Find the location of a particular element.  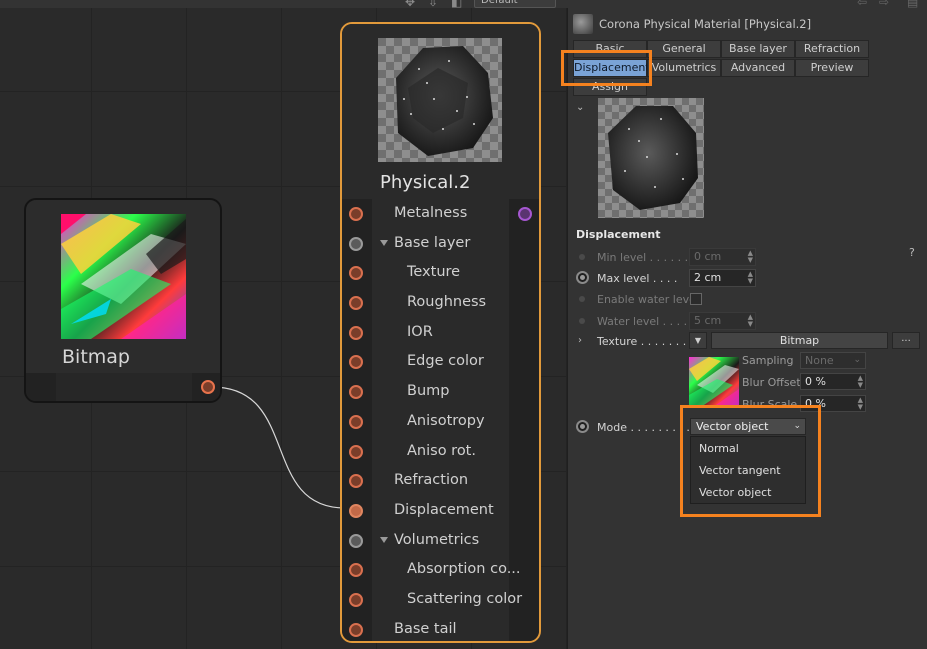

bitmap-node-footer is located at coordinates (123, 387).